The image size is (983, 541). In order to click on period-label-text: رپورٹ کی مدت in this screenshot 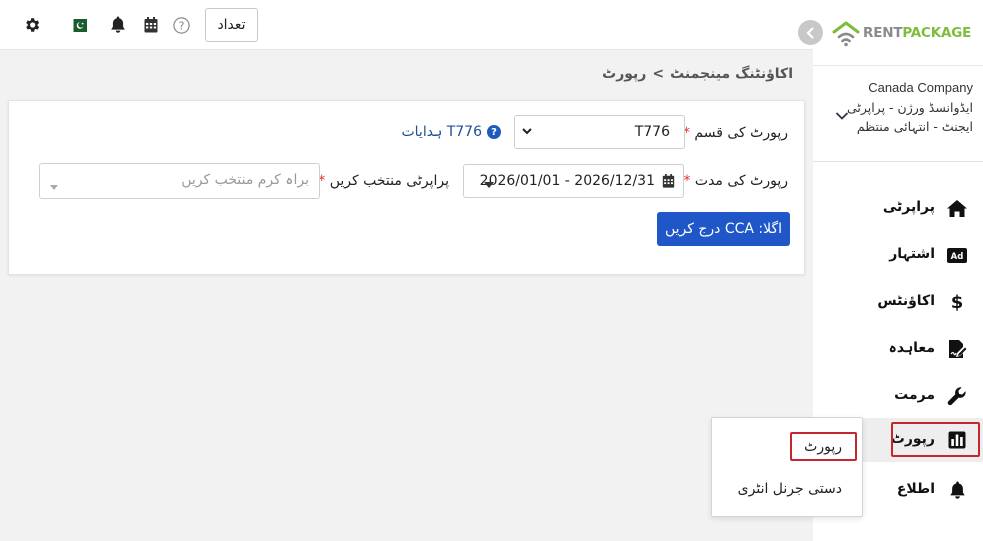, I will do `click(741, 181)`.